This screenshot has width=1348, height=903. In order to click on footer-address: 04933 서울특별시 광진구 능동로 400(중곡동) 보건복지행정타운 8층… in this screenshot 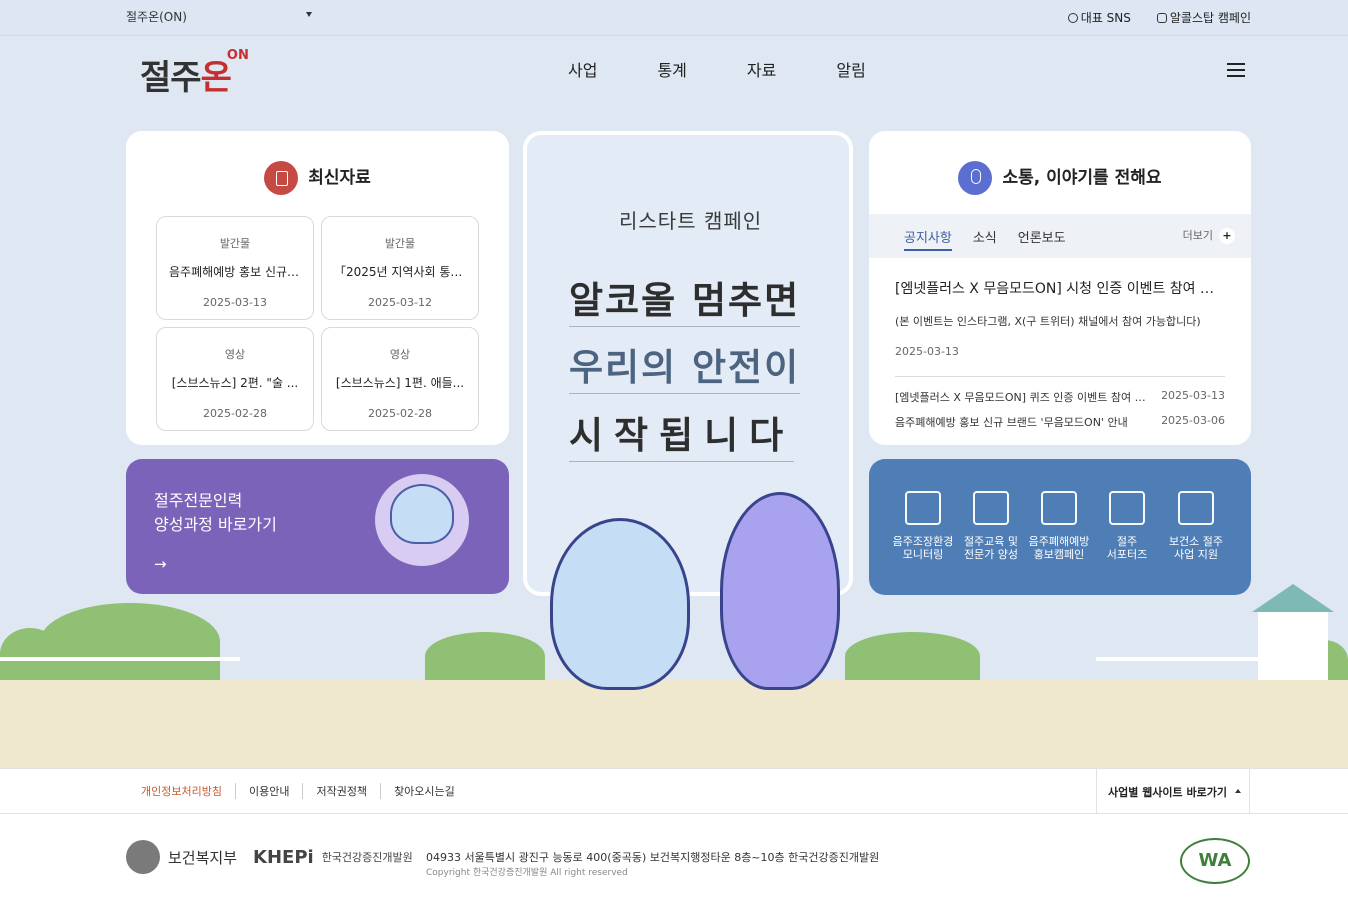, I will do `click(653, 857)`.